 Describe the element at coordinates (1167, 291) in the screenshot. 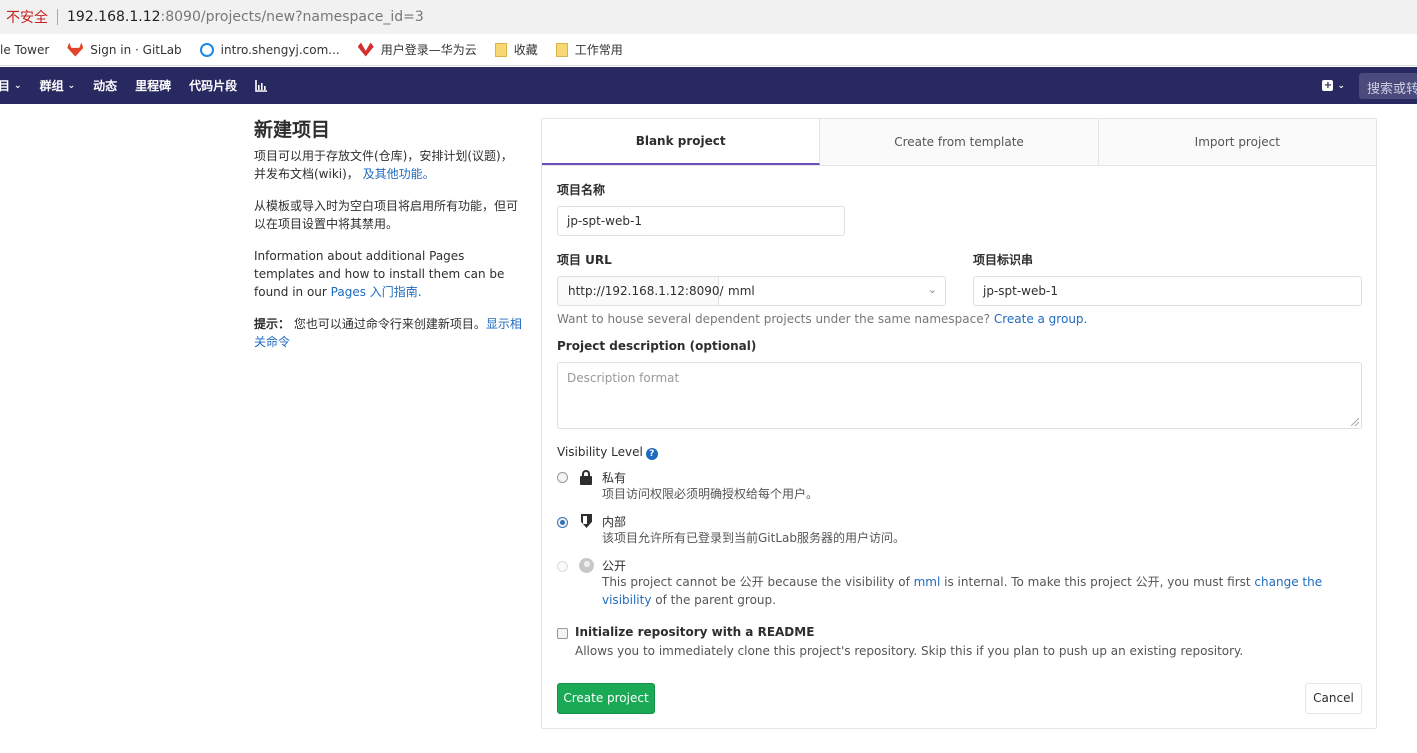

I see `project-slug-input: jp-spt-web-1` at that location.